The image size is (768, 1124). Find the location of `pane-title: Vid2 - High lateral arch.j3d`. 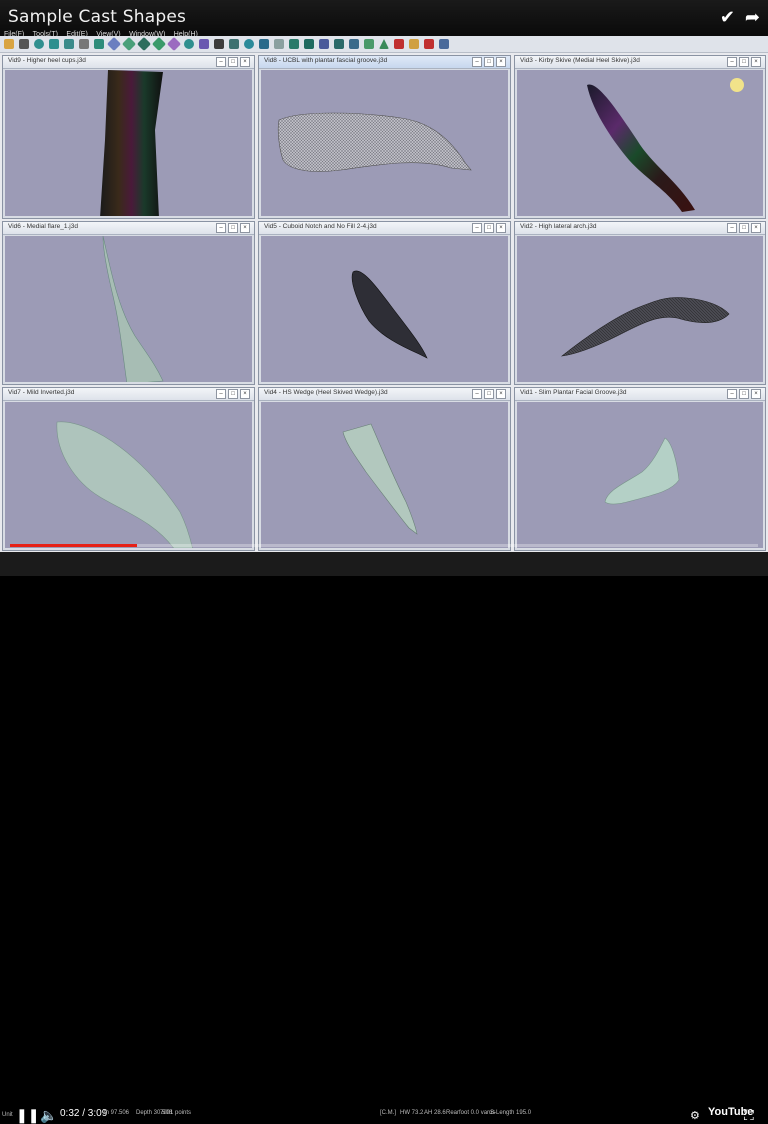

pane-title: Vid2 - High lateral arch.j3d is located at coordinates (558, 226).